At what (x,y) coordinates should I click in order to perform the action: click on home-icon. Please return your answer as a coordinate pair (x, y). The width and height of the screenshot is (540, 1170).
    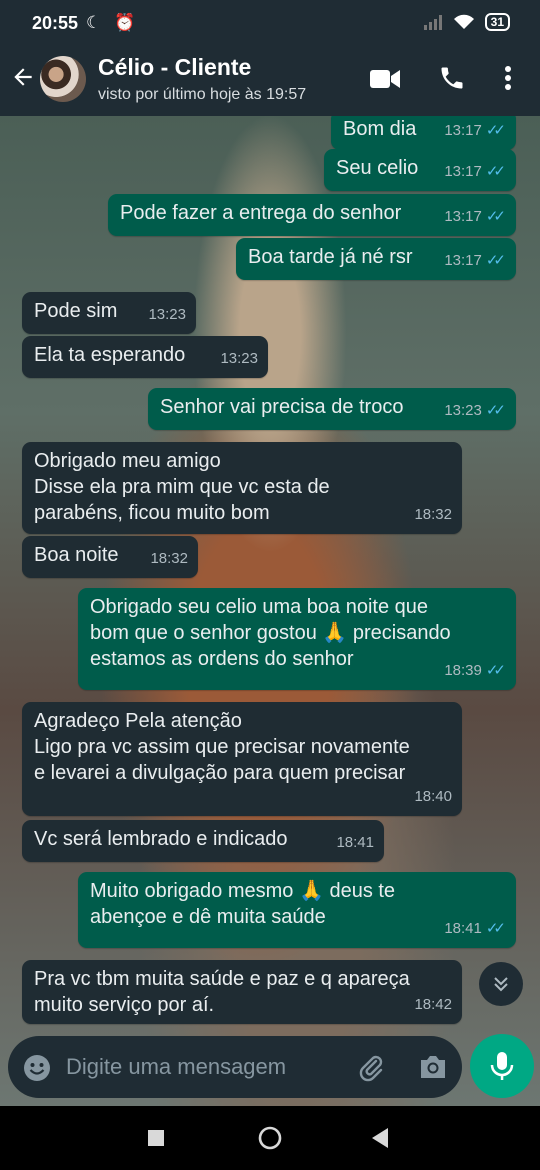
    Looking at the image, I should click on (270, 1140).